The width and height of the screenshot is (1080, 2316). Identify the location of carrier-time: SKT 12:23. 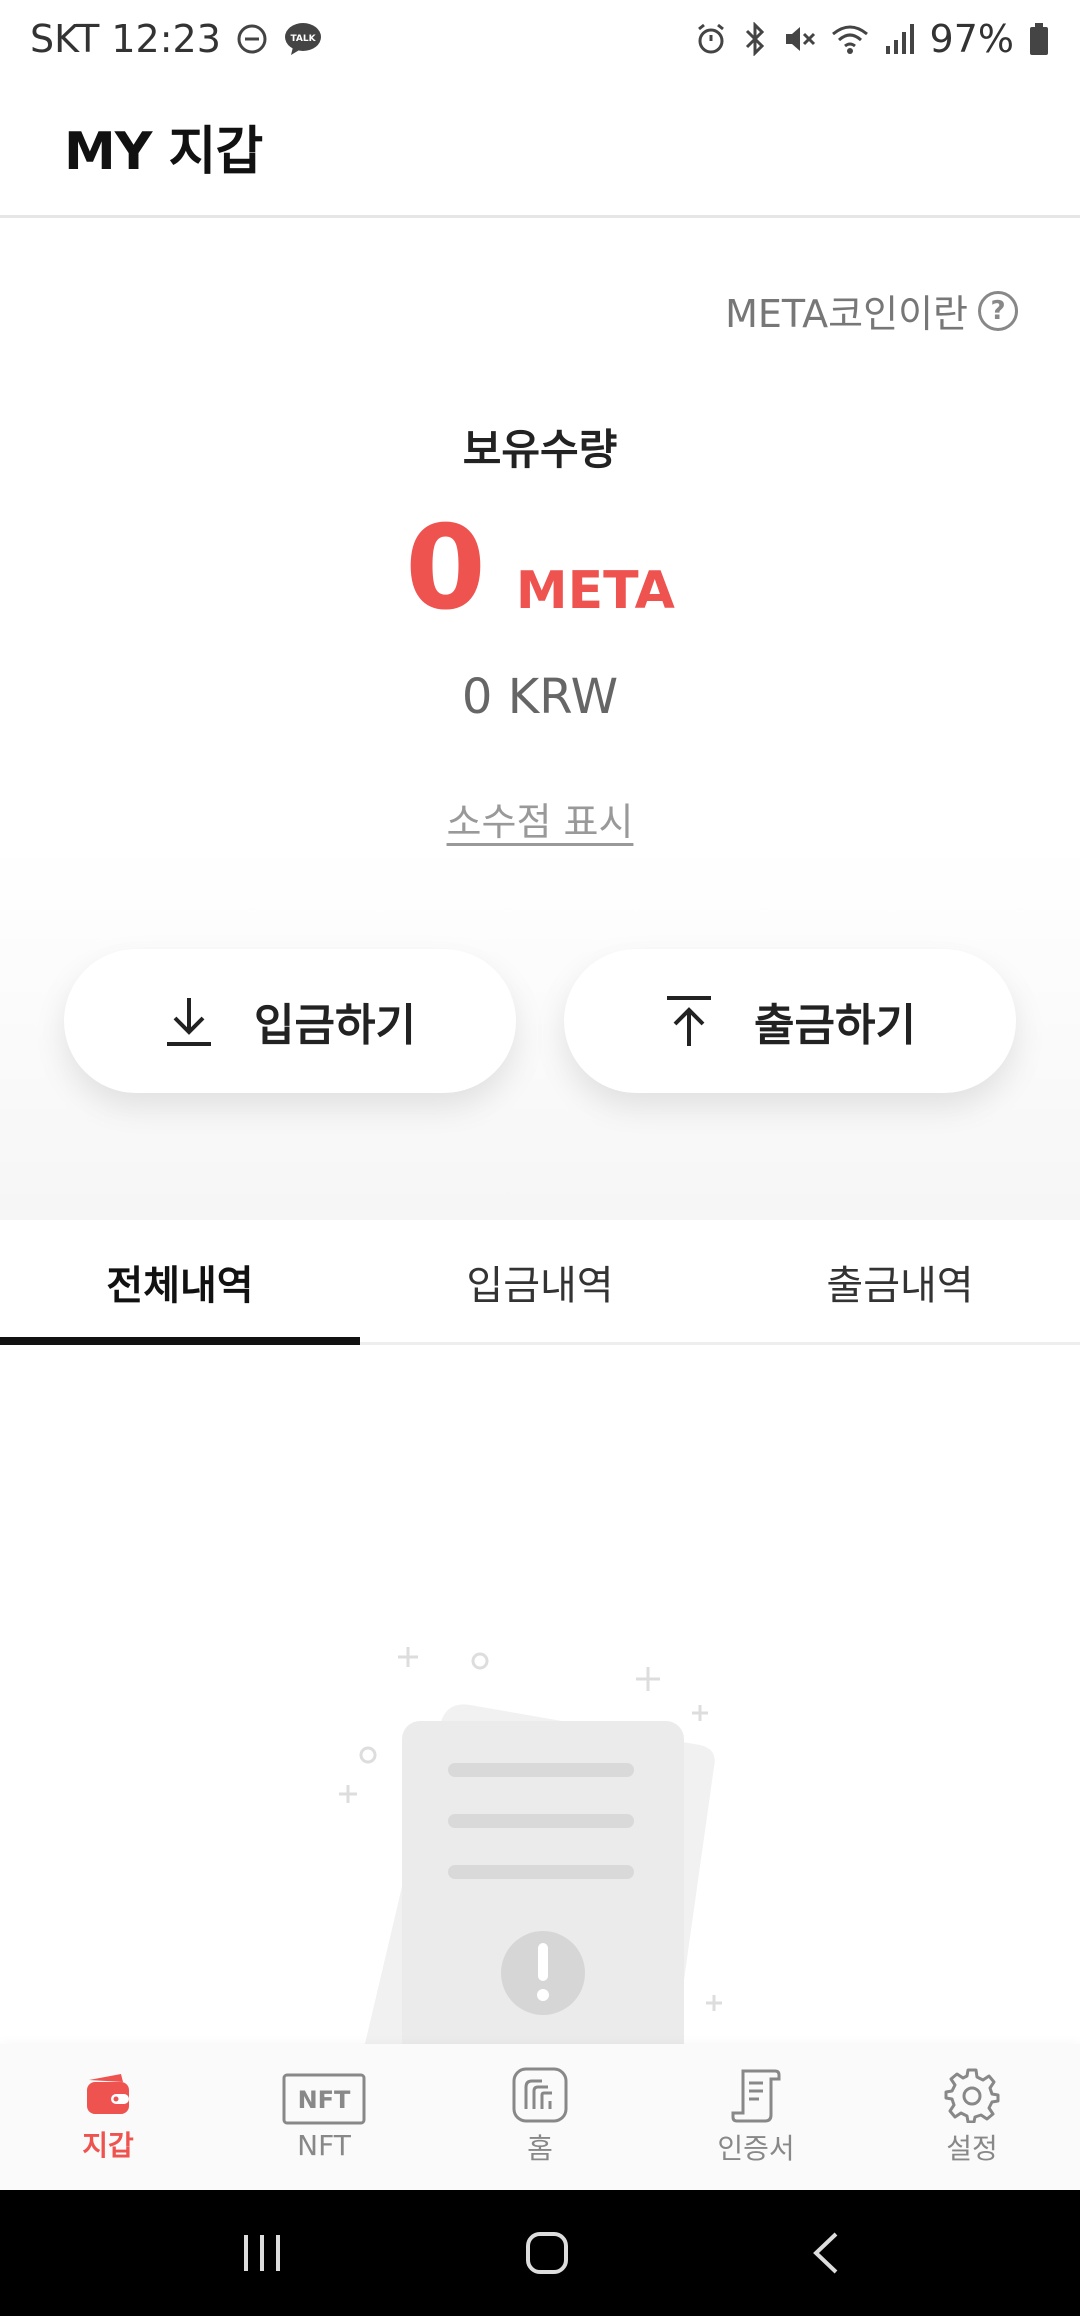
(125, 39).